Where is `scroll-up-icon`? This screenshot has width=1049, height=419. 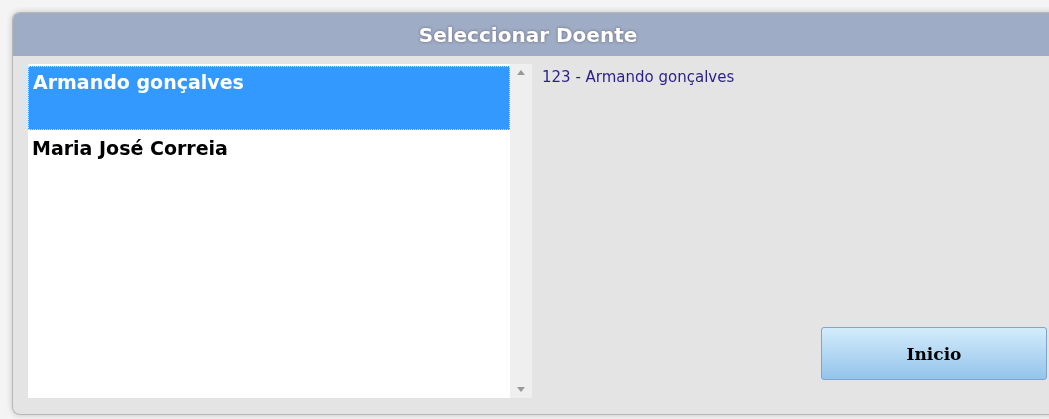 scroll-up-icon is located at coordinates (521, 72).